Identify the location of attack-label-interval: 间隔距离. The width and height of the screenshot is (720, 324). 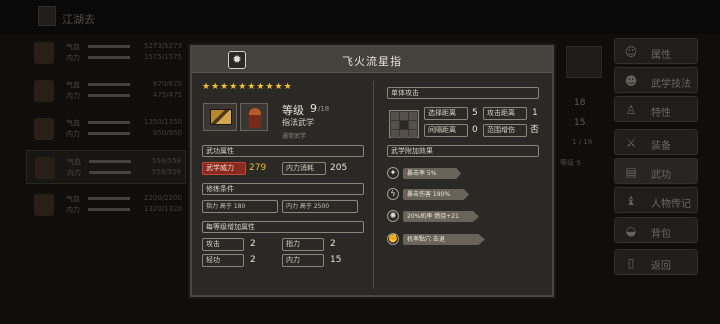
(446, 130).